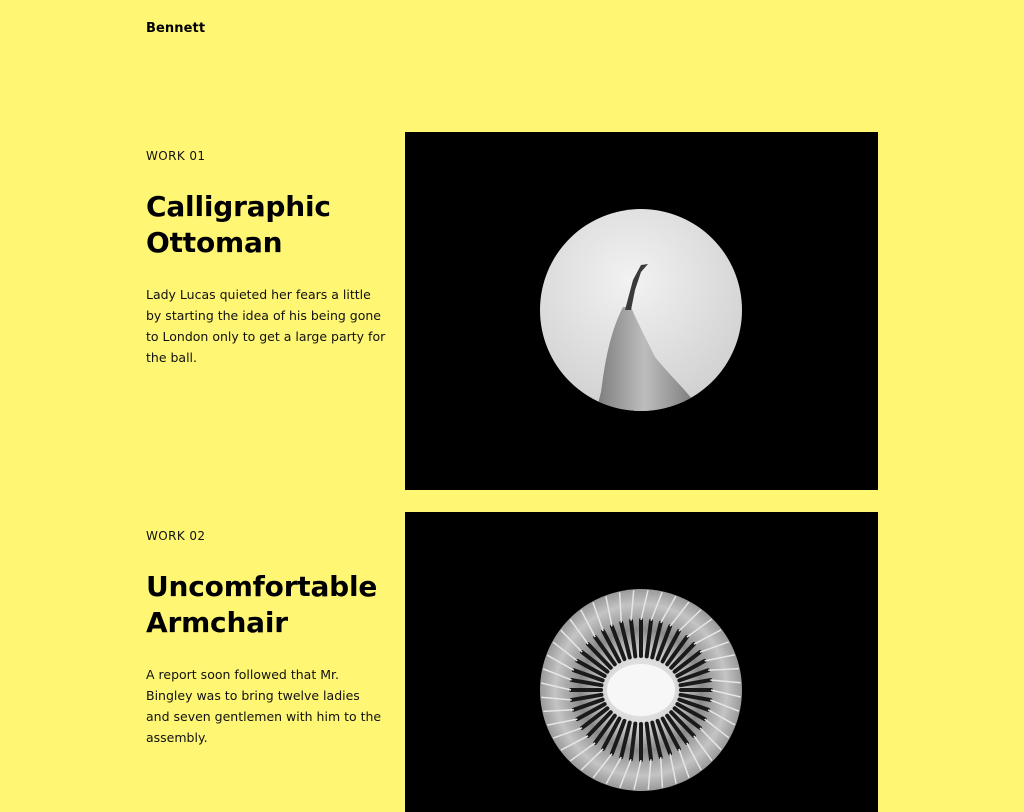 The height and width of the screenshot is (812, 1024). Describe the element at coordinates (175, 28) in the screenshot. I see `site-title-link: Bennett` at that location.